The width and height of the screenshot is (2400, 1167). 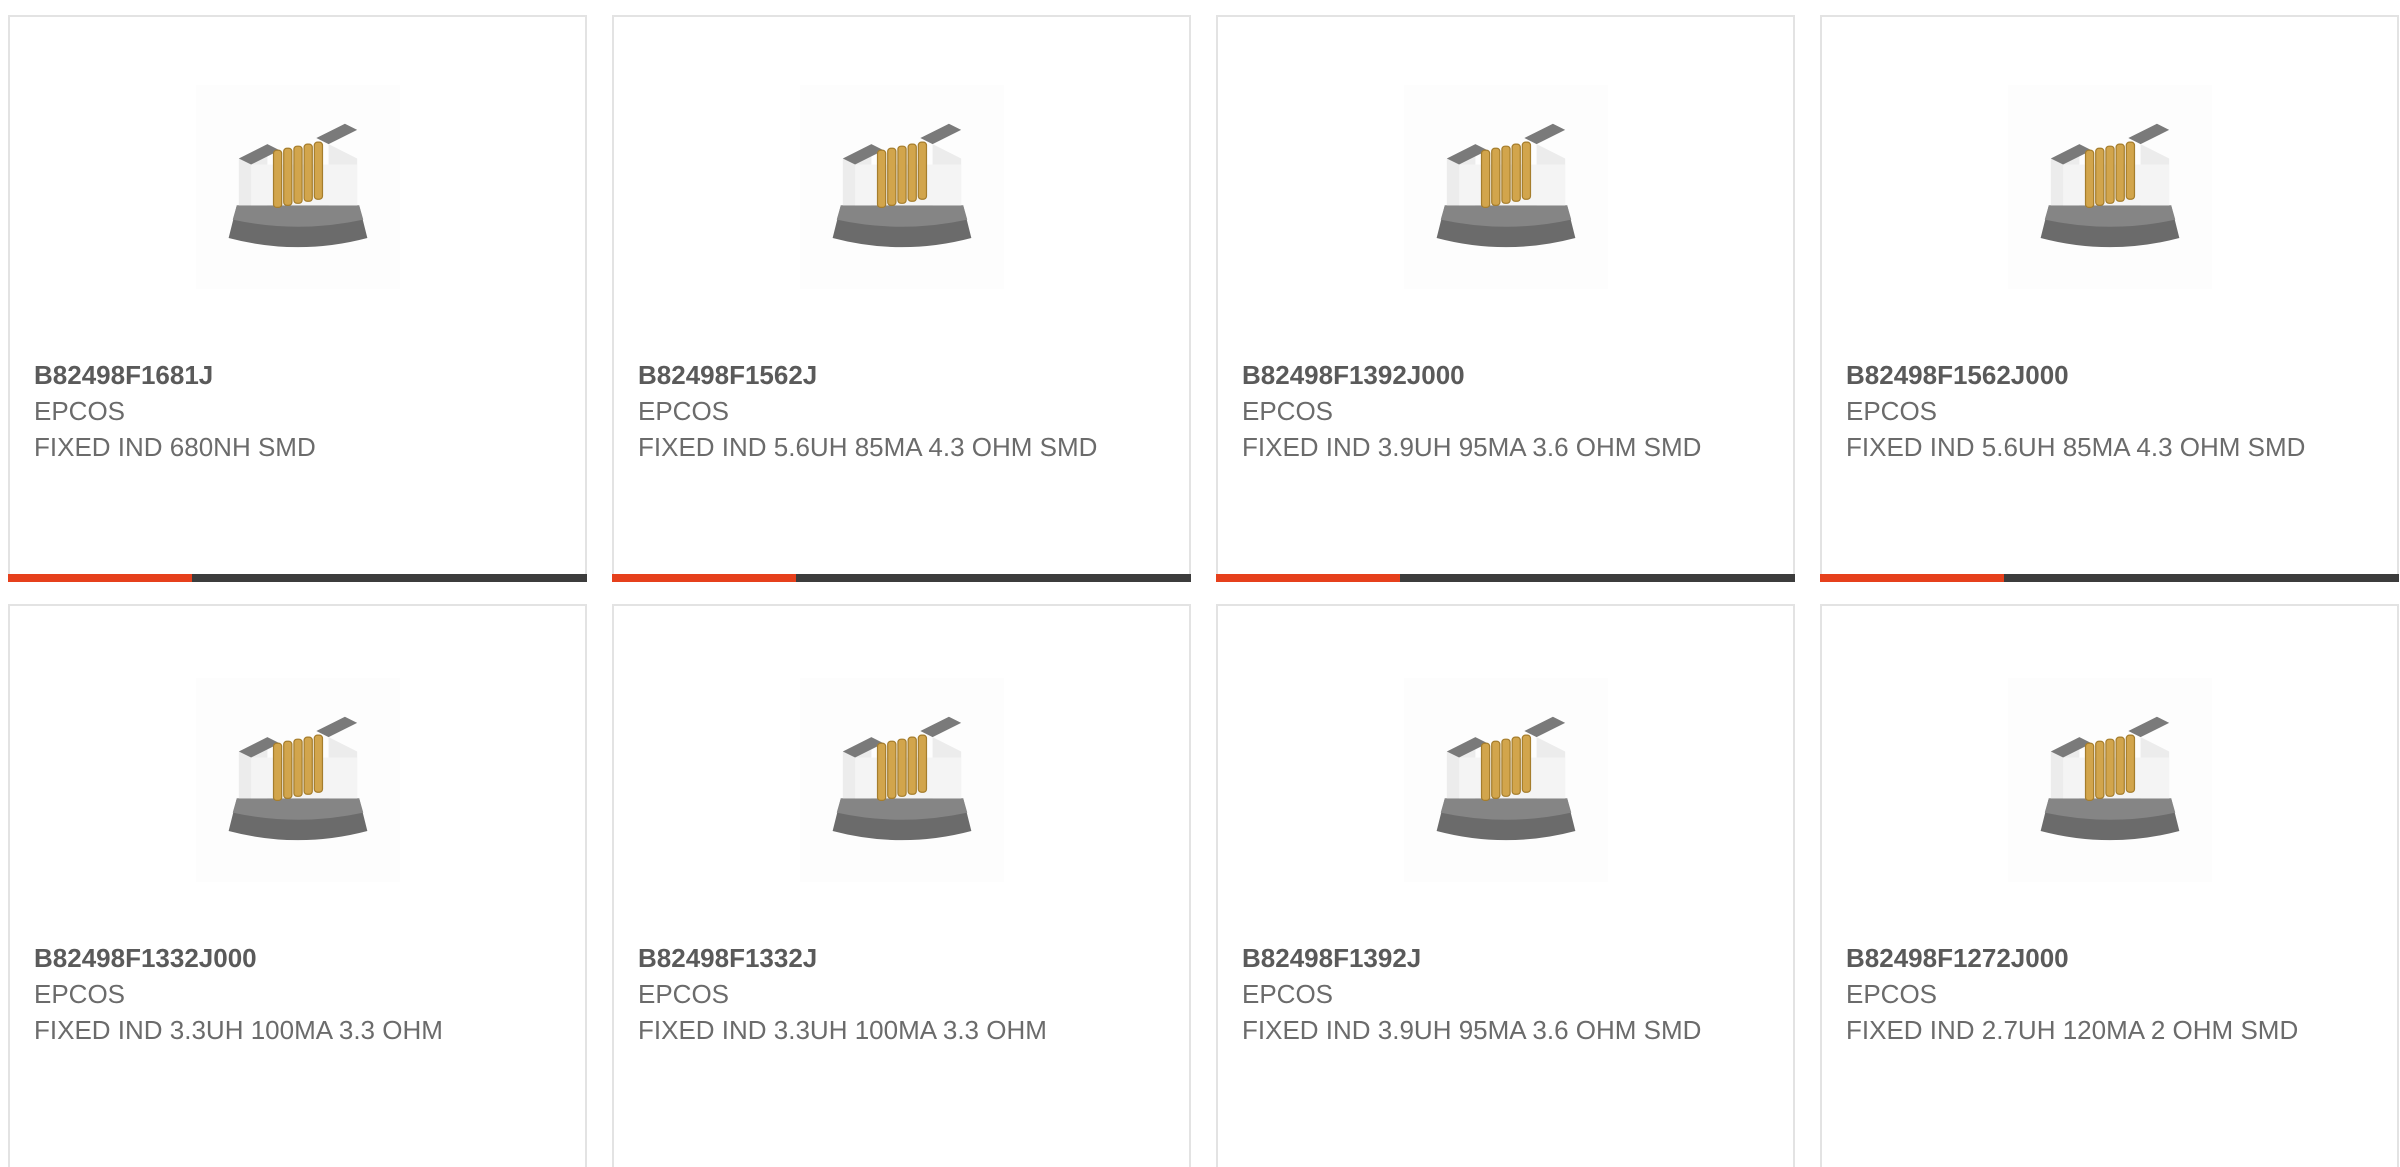 I want to click on part-number: B82498F1562J, so click(x=898, y=375).